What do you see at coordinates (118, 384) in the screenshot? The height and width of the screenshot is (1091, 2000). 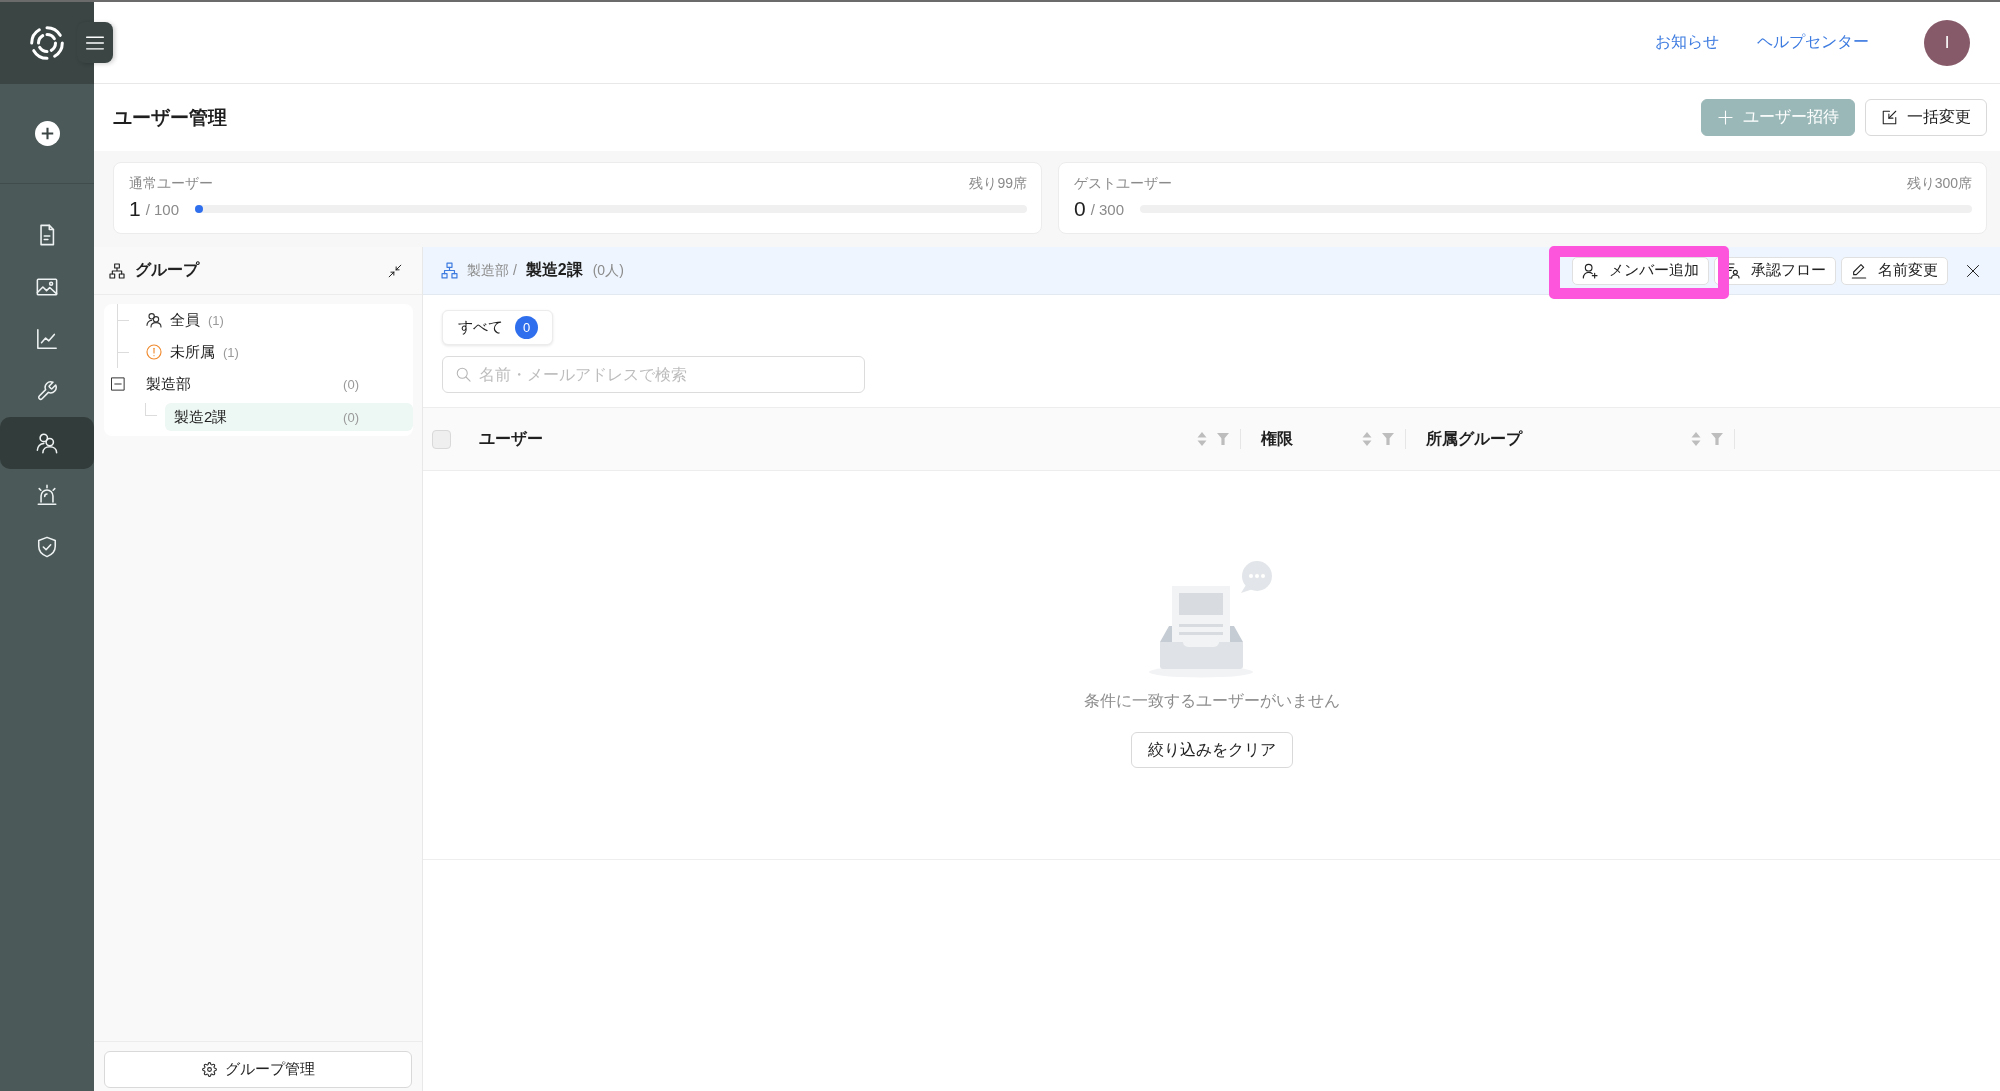 I see `minus-square-icon` at bounding box center [118, 384].